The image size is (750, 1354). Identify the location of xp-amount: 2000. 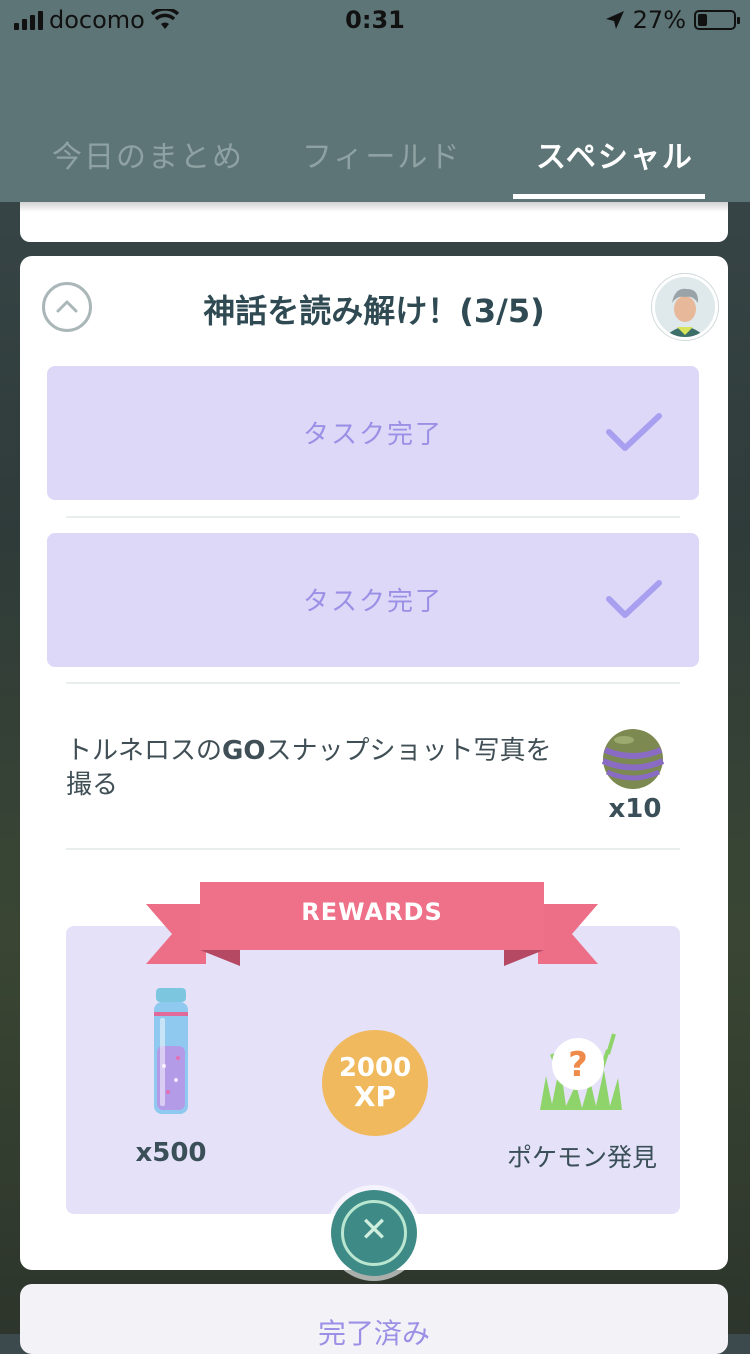
(375, 1068).